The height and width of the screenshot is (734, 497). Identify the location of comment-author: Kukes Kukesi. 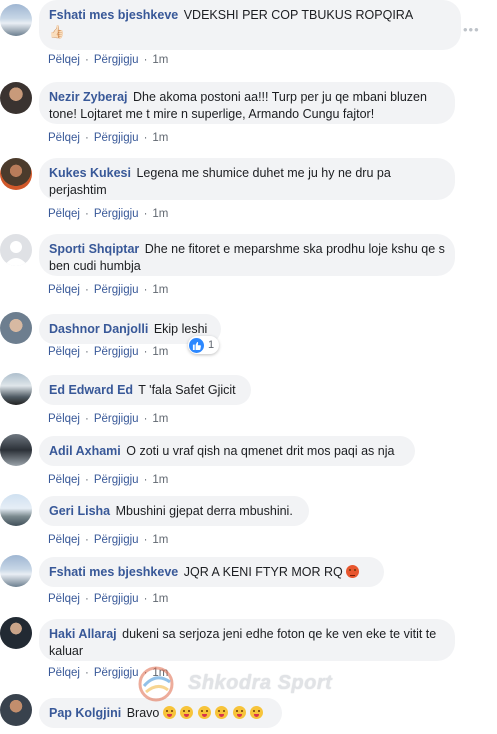
(90, 173).